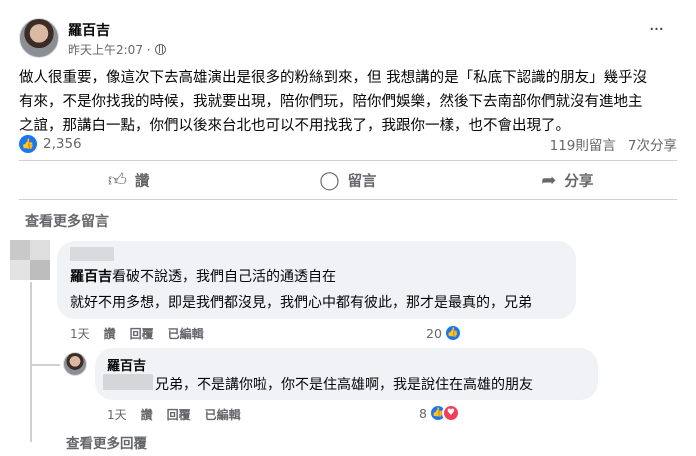 The image size is (696, 456). What do you see at coordinates (450, 413) in the screenshot?
I see `heart-reaction-icon: ♥` at bounding box center [450, 413].